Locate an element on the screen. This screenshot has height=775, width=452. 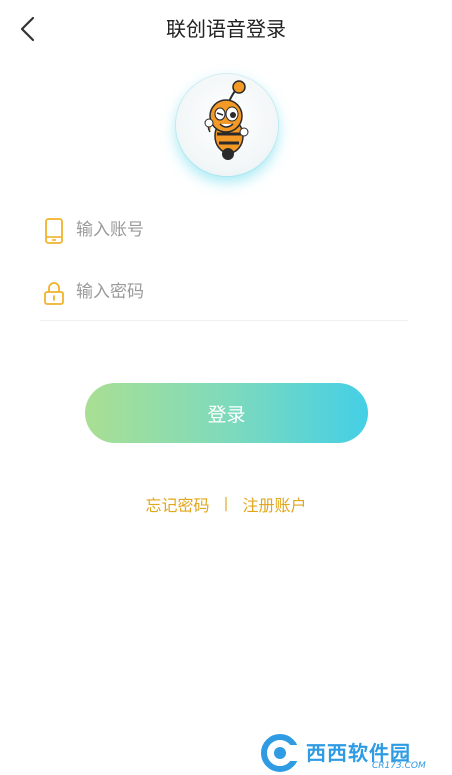
watermark-subtext: CR173.COM is located at coordinates (399, 766).